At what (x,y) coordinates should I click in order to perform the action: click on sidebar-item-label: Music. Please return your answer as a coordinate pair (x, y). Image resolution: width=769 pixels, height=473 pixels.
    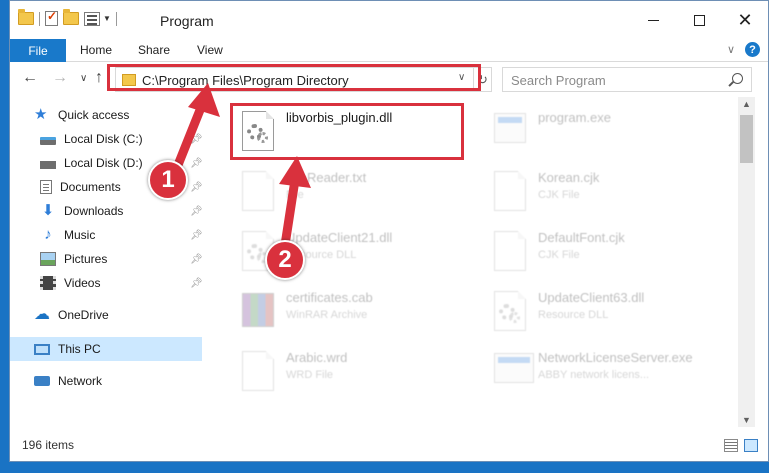
    Looking at the image, I should click on (80, 235).